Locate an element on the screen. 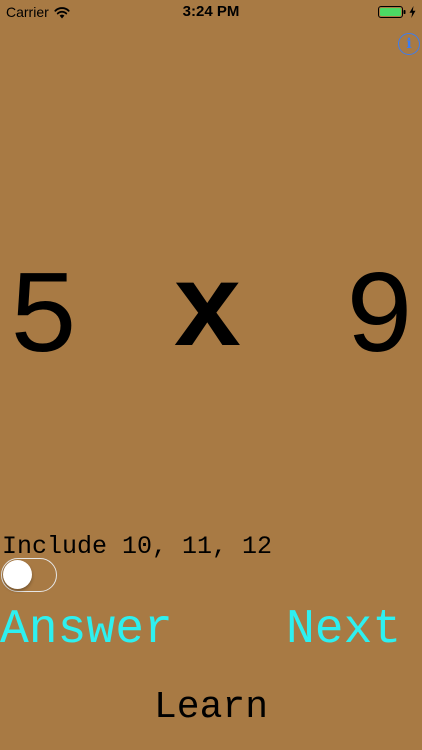 Image resolution: width=422 pixels, height=750 pixels. include-toggle-label: Include 10, 11, 12 is located at coordinates (137, 546).